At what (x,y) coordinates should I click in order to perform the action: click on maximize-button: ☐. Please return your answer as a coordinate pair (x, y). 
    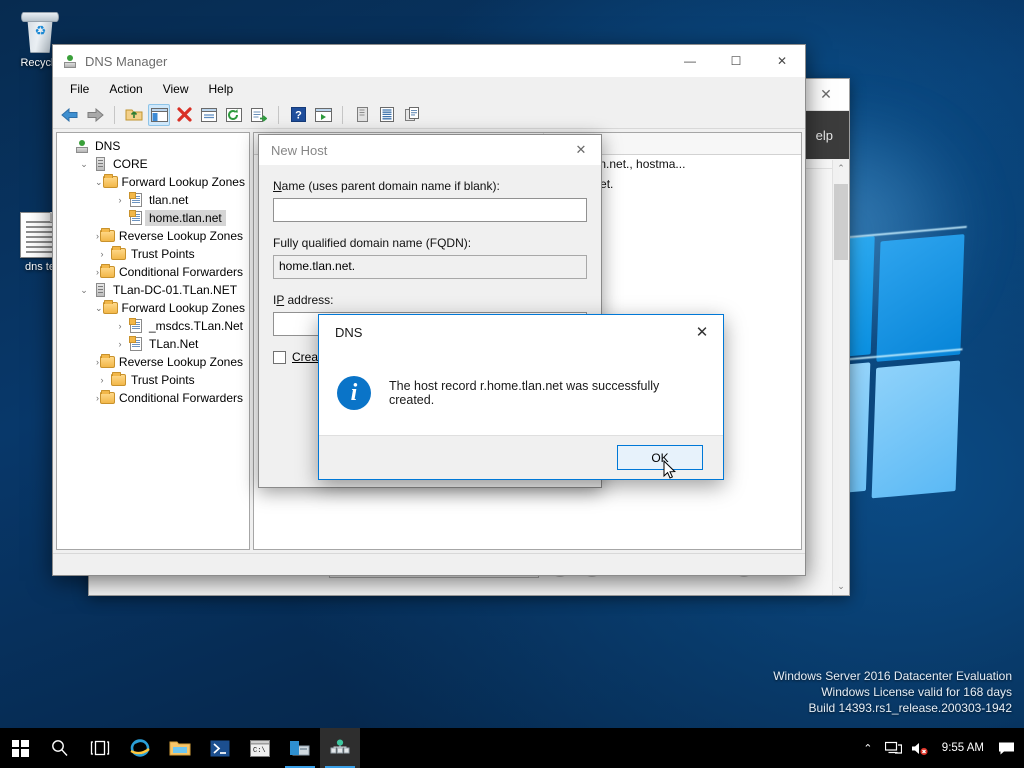
    Looking at the image, I should click on (736, 61).